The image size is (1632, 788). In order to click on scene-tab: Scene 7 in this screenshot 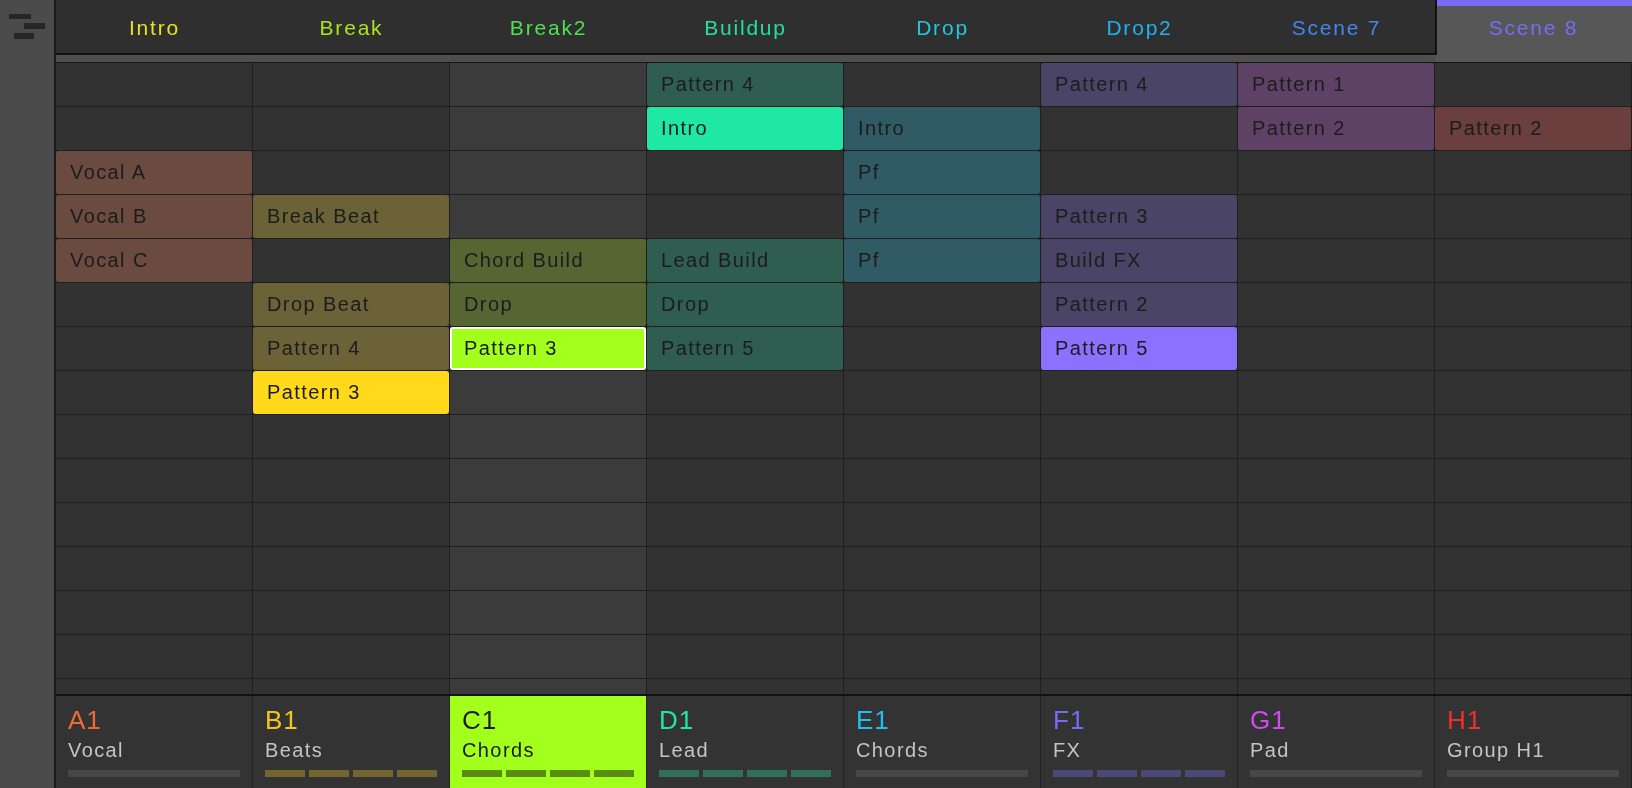, I will do `click(1336, 27)`.